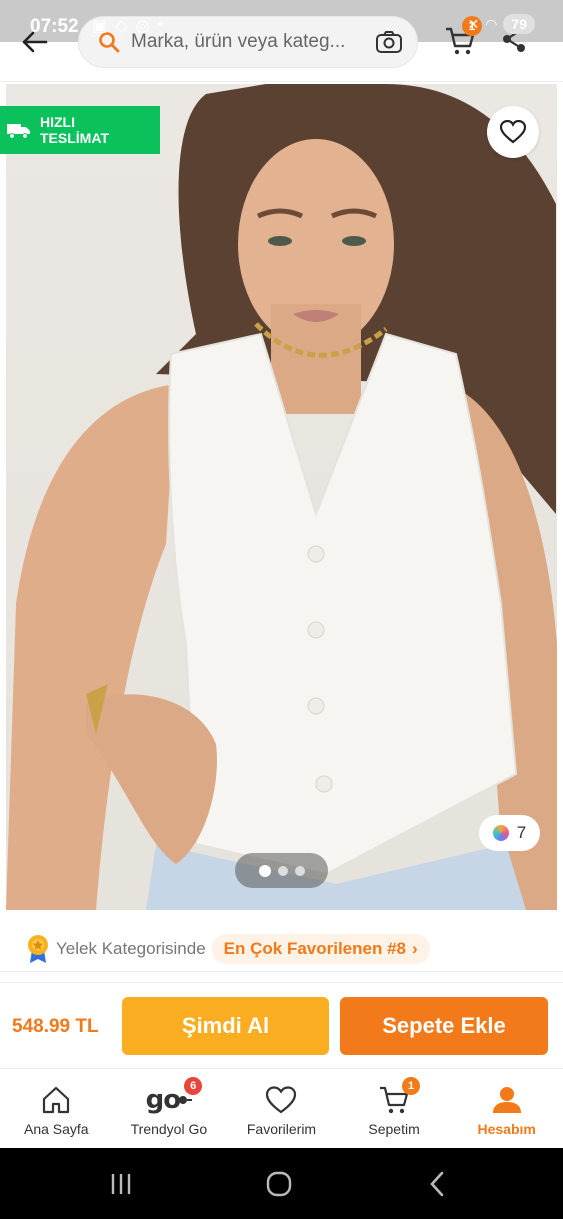  I want to click on wifi-icon: ◠, so click(491, 23).